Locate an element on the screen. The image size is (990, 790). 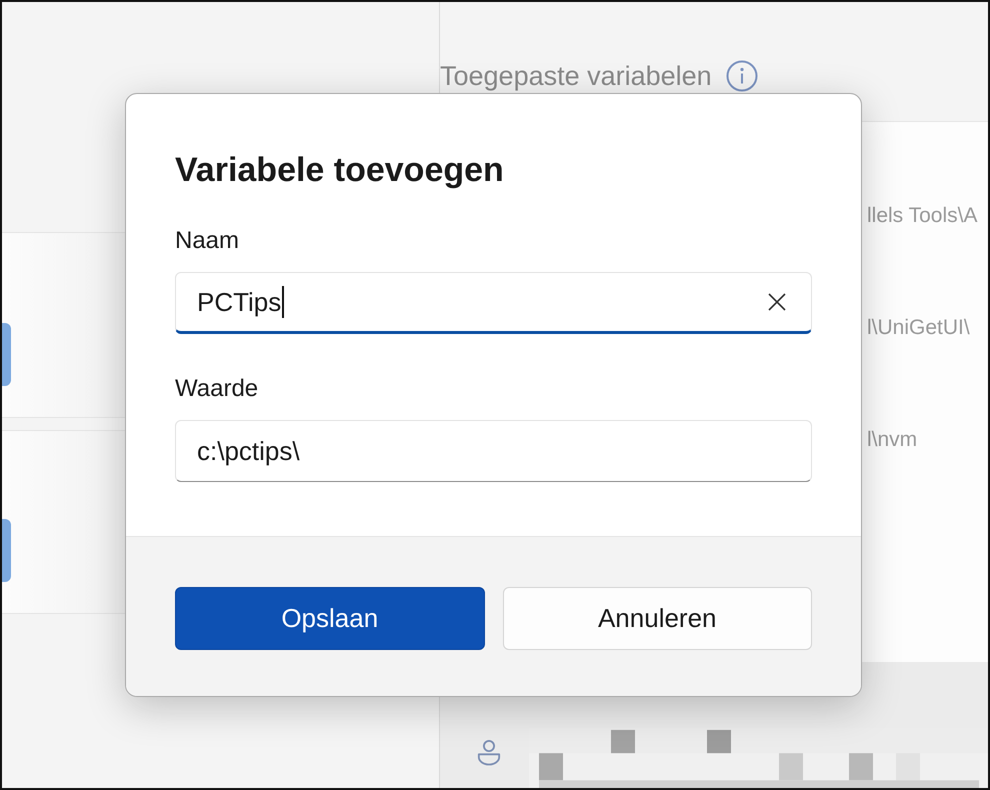
field-label: Naam is located at coordinates (207, 241).